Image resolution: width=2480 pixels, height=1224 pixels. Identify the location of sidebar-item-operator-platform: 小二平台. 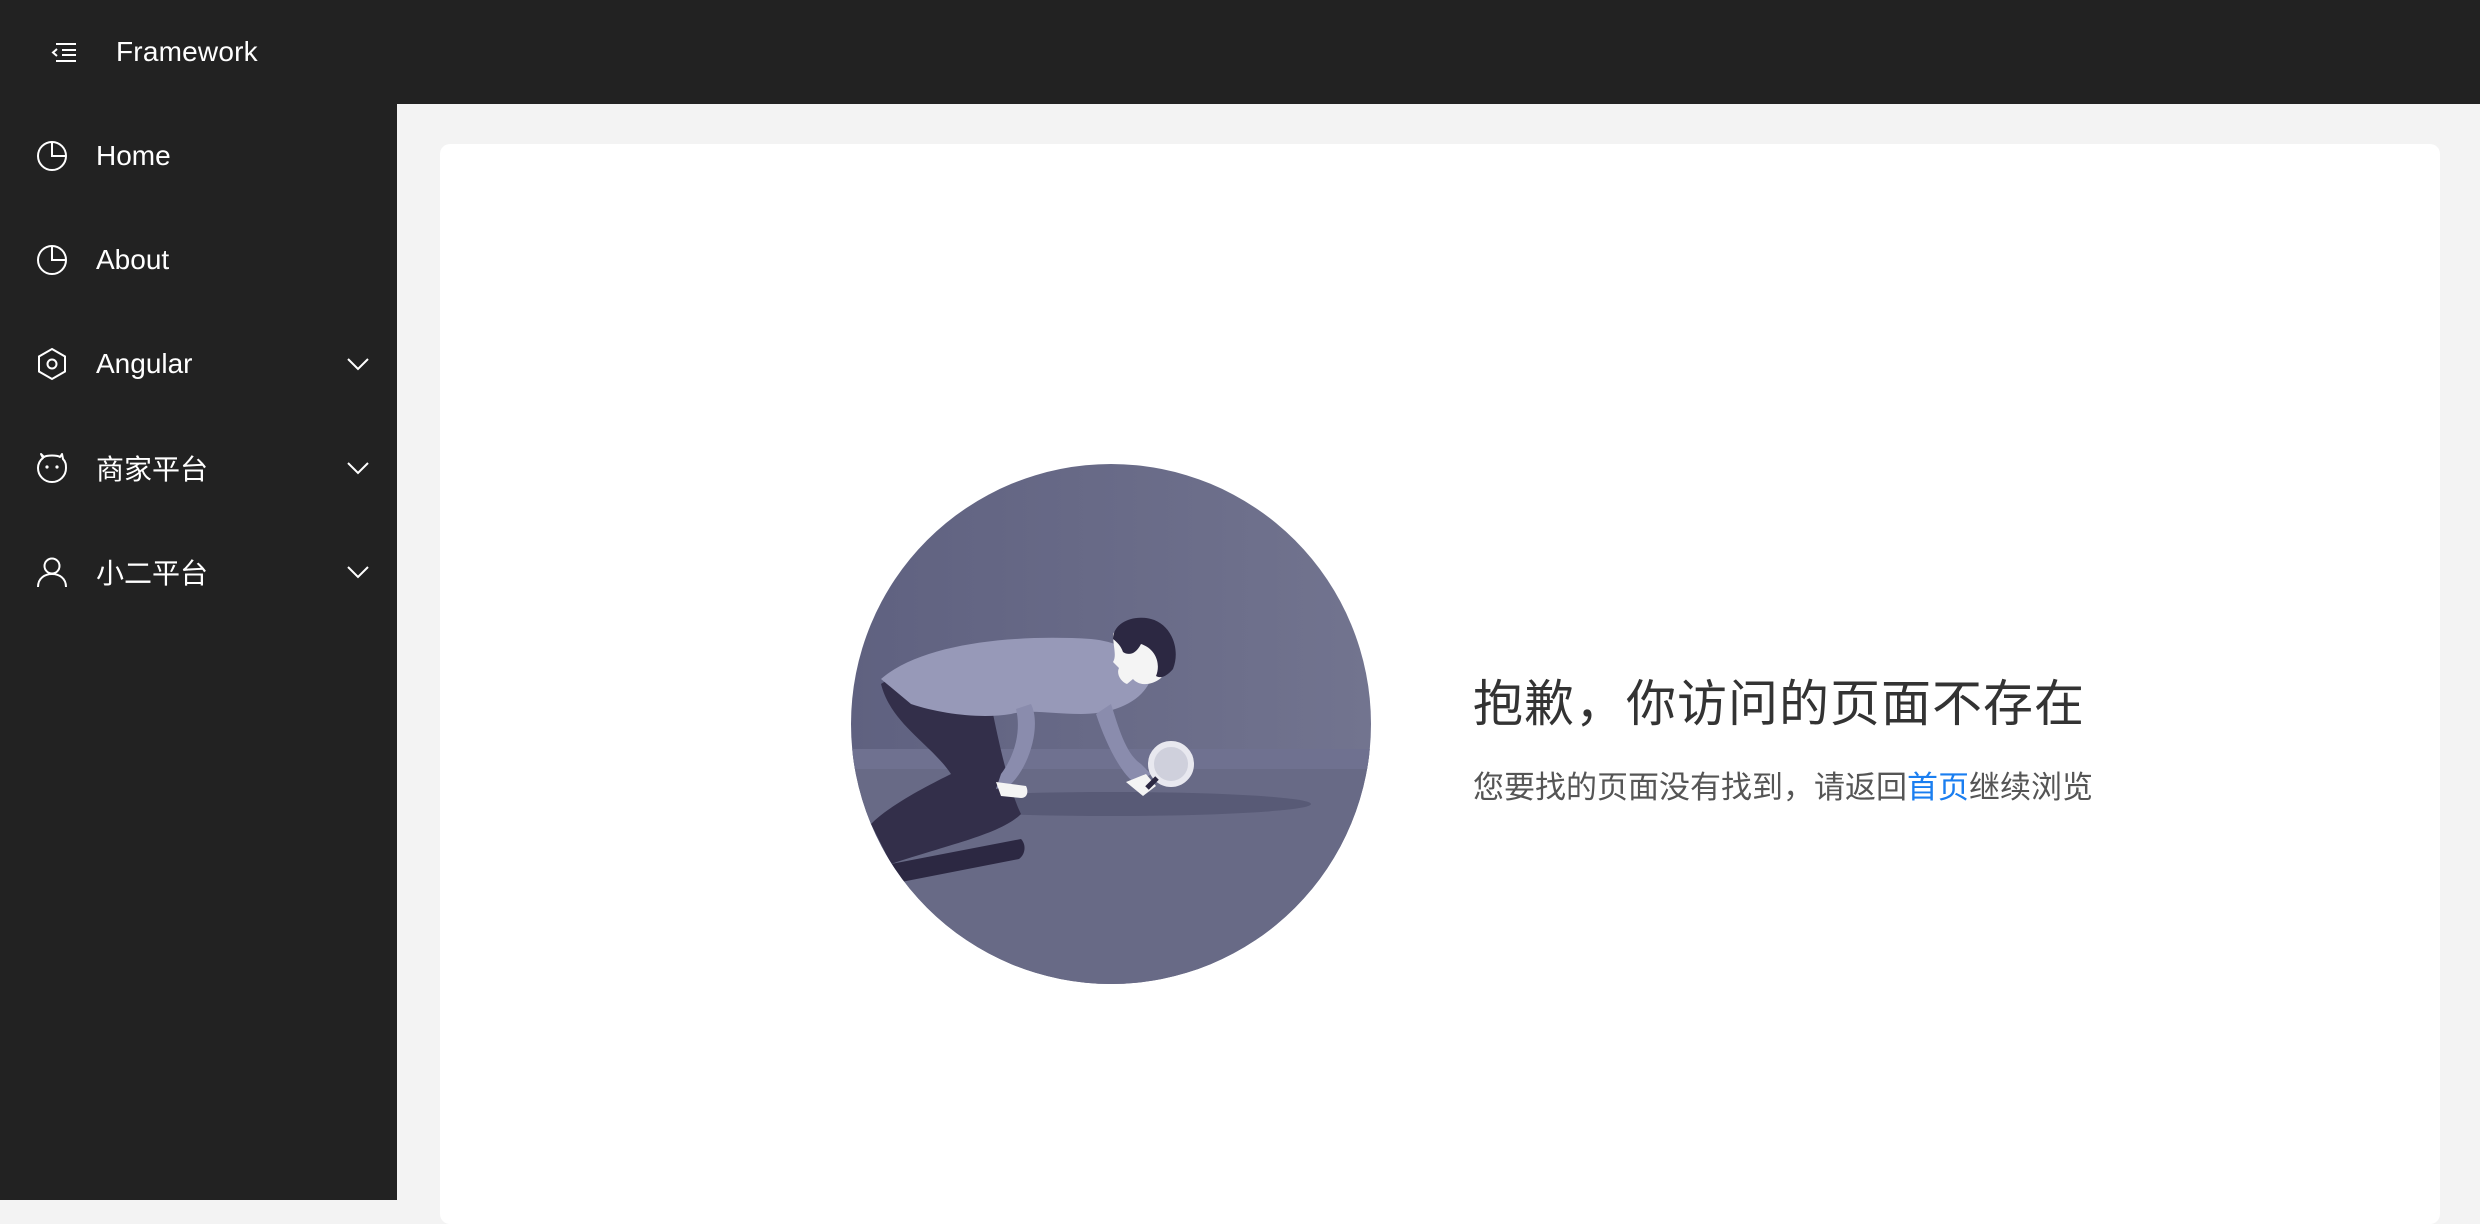
(198, 572).